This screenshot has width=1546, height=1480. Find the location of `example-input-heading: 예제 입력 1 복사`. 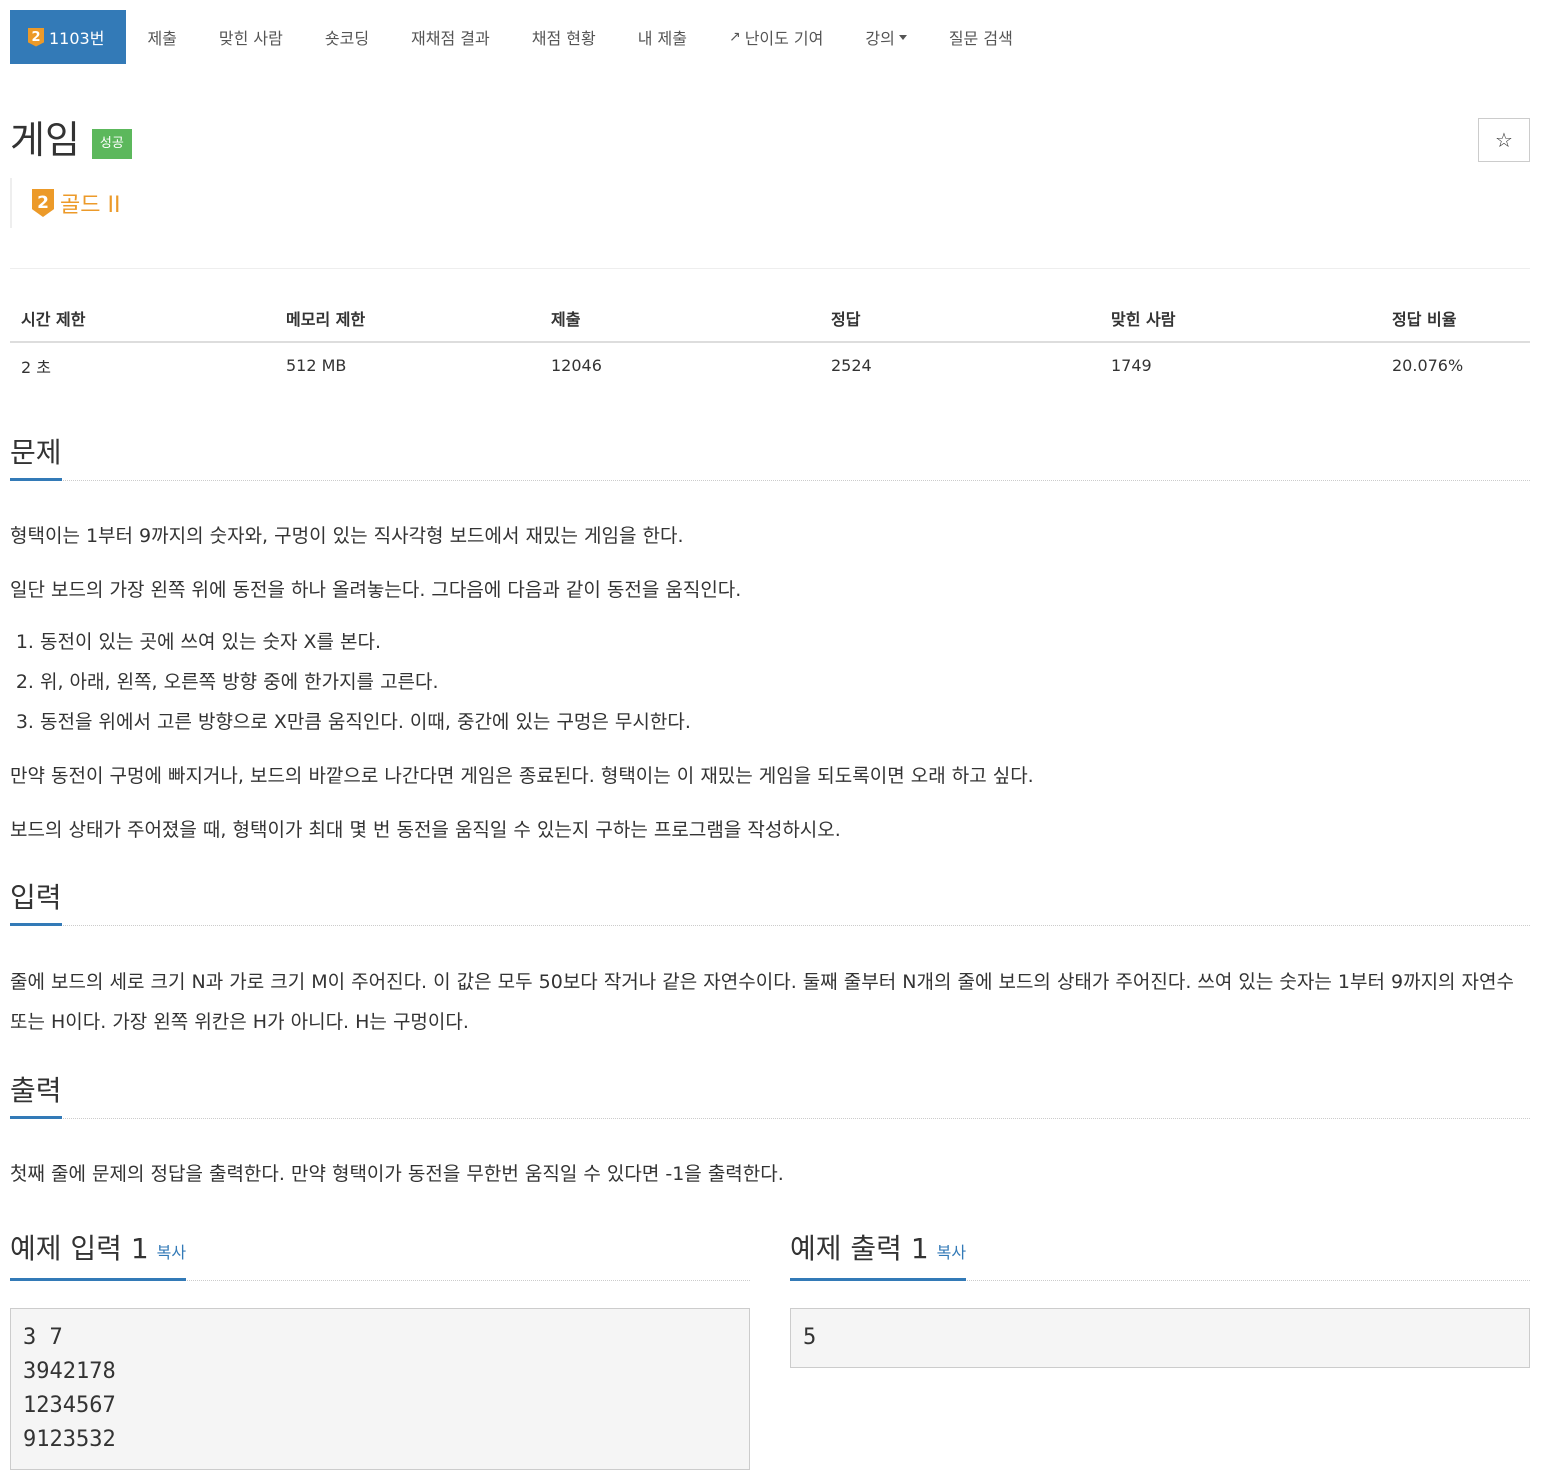

example-input-heading: 예제 입력 1 복사 is located at coordinates (98, 1253).